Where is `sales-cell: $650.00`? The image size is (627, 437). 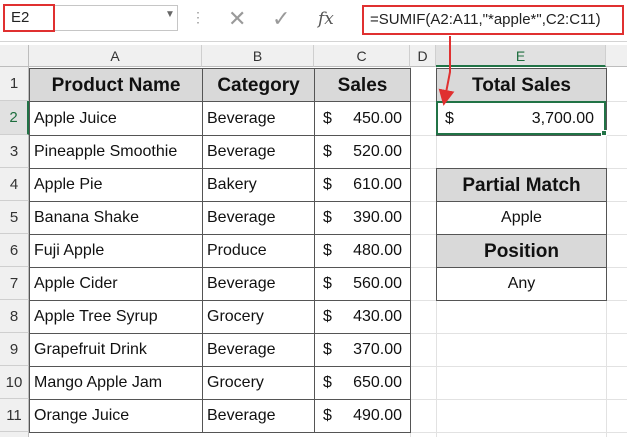
sales-cell: $650.00 is located at coordinates (362, 383).